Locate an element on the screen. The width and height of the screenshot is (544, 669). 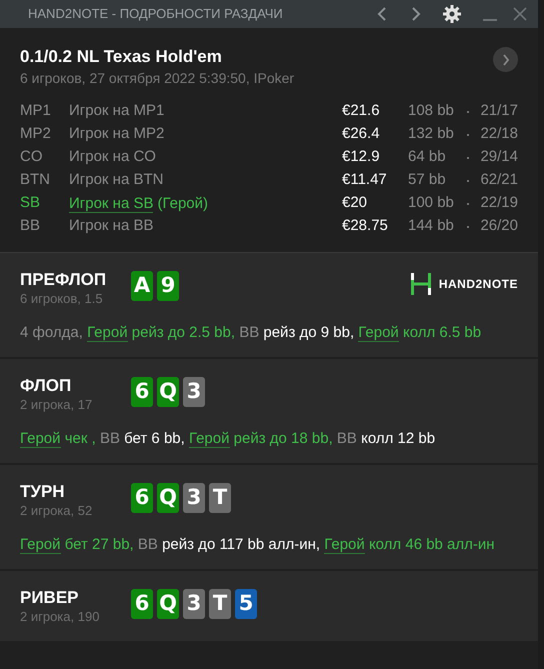
street-info: 2 игрока, 17 is located at coordinates (57, 404).